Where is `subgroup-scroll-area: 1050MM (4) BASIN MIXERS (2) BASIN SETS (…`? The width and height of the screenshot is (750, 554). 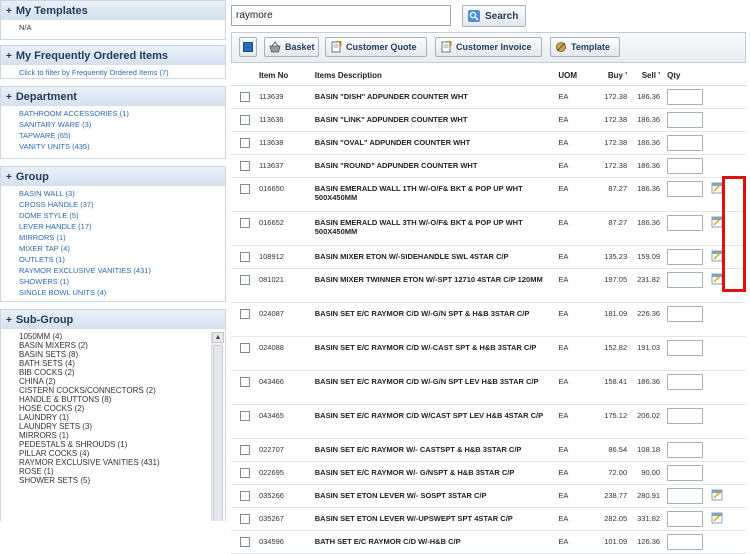 subgroup-scroll-area: 1050MM (4) BASIN MIXERS (2) BASIN SETS (… is located at coordinates (113, 425).